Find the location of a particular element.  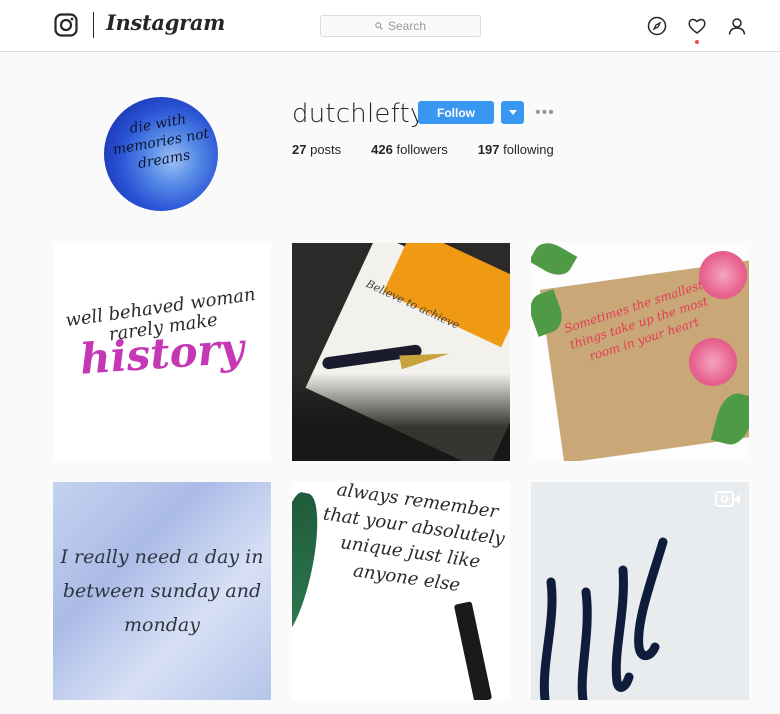

suggestions-dropdown-button is located at coordinates (512, 112).